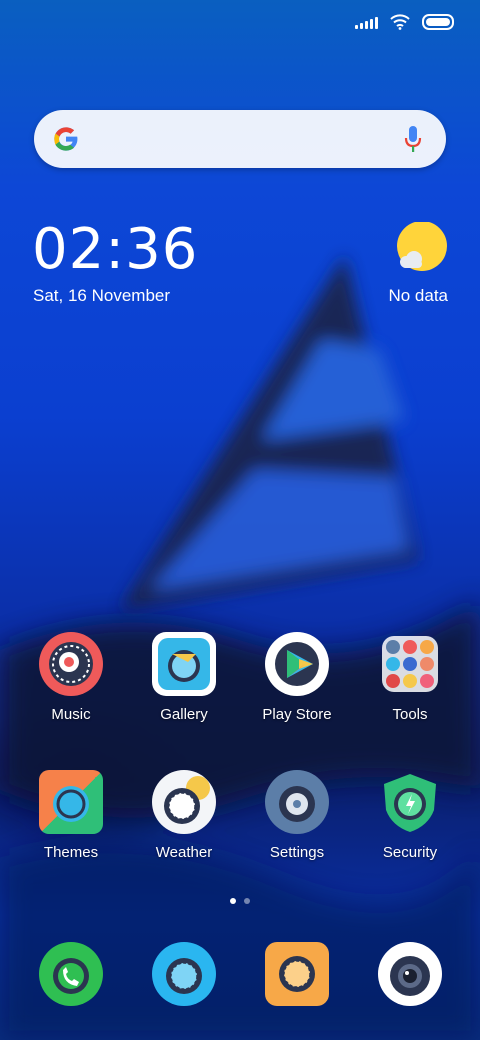 This screenshot has width=480, height=1040. Describe the element at coordinates (366, 22) in the screenshot. I see `signal-icon` at that location.